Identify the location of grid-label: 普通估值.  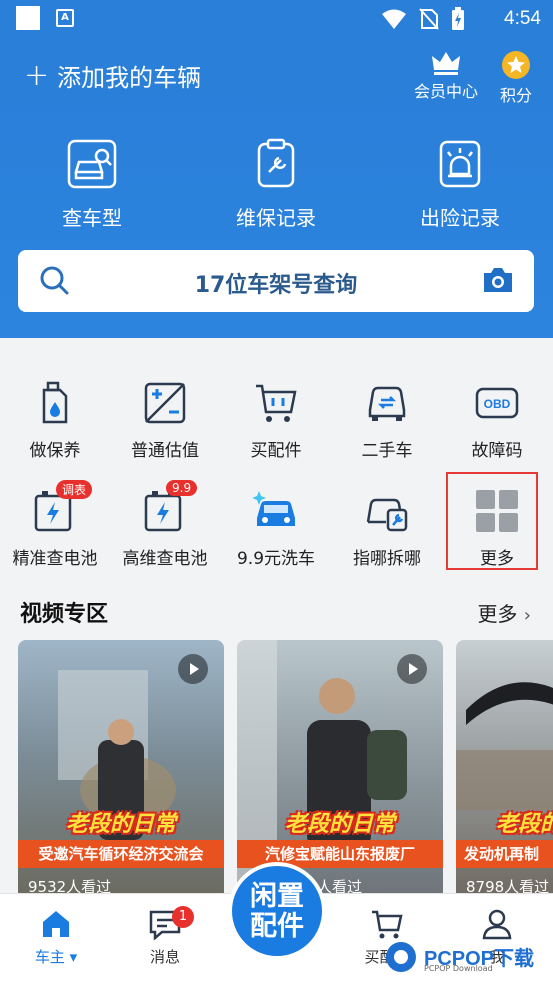
(165, 451).